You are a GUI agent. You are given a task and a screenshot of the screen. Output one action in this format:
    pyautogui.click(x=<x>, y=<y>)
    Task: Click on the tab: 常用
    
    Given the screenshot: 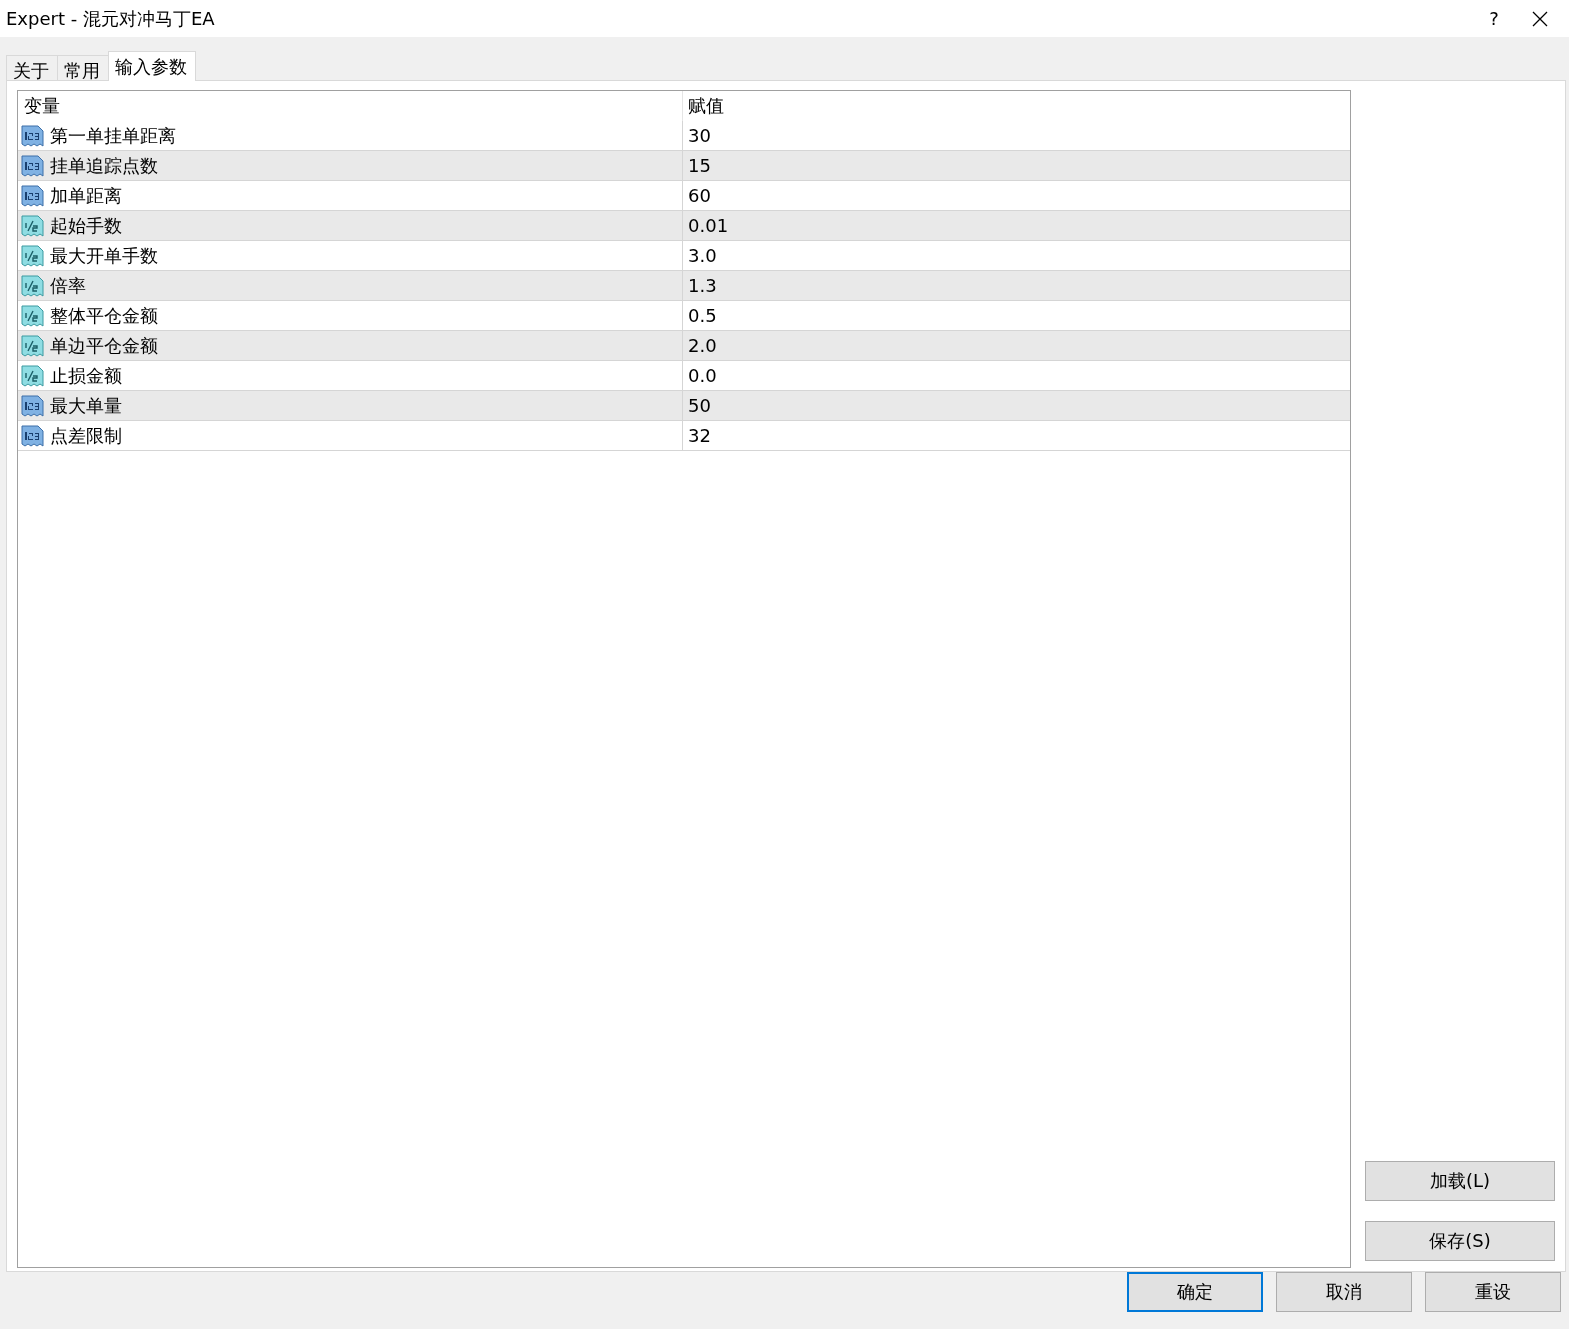 What is the action you would take?
    pyautogui.click(x=83, y=67)
    